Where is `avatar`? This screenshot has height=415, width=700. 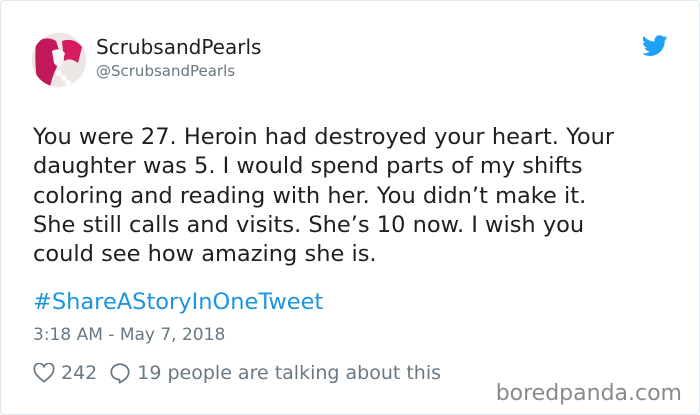
avatar is located at coordinates (59, 60).